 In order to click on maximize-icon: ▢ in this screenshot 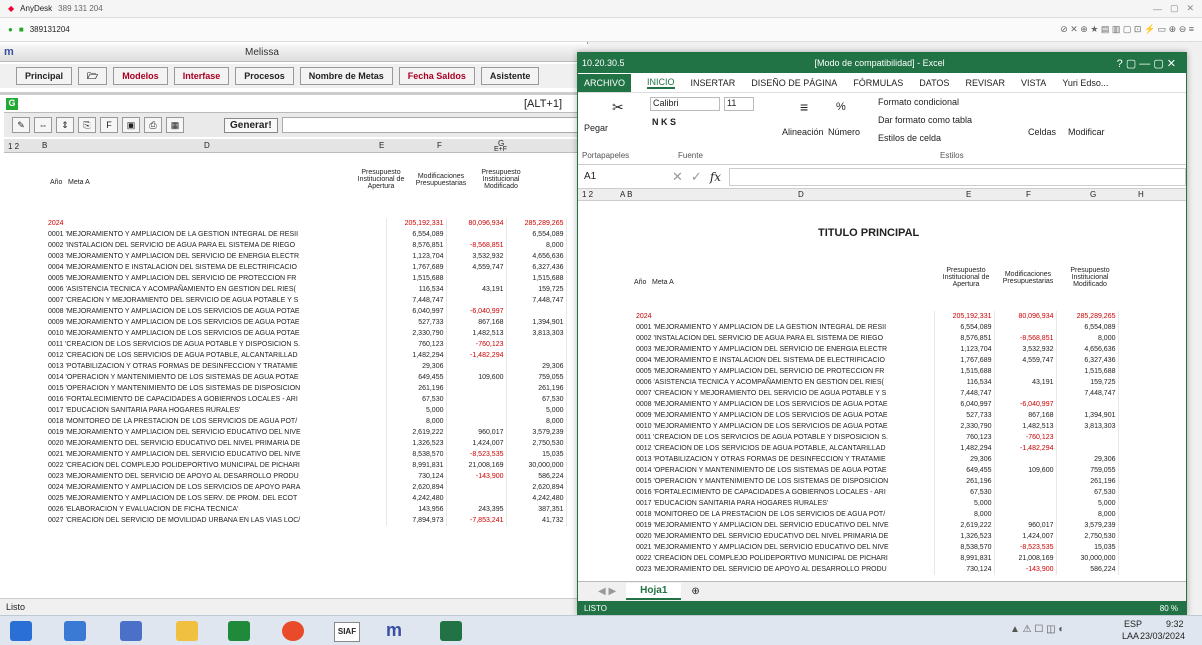, I will do `click(1174, 8)`.